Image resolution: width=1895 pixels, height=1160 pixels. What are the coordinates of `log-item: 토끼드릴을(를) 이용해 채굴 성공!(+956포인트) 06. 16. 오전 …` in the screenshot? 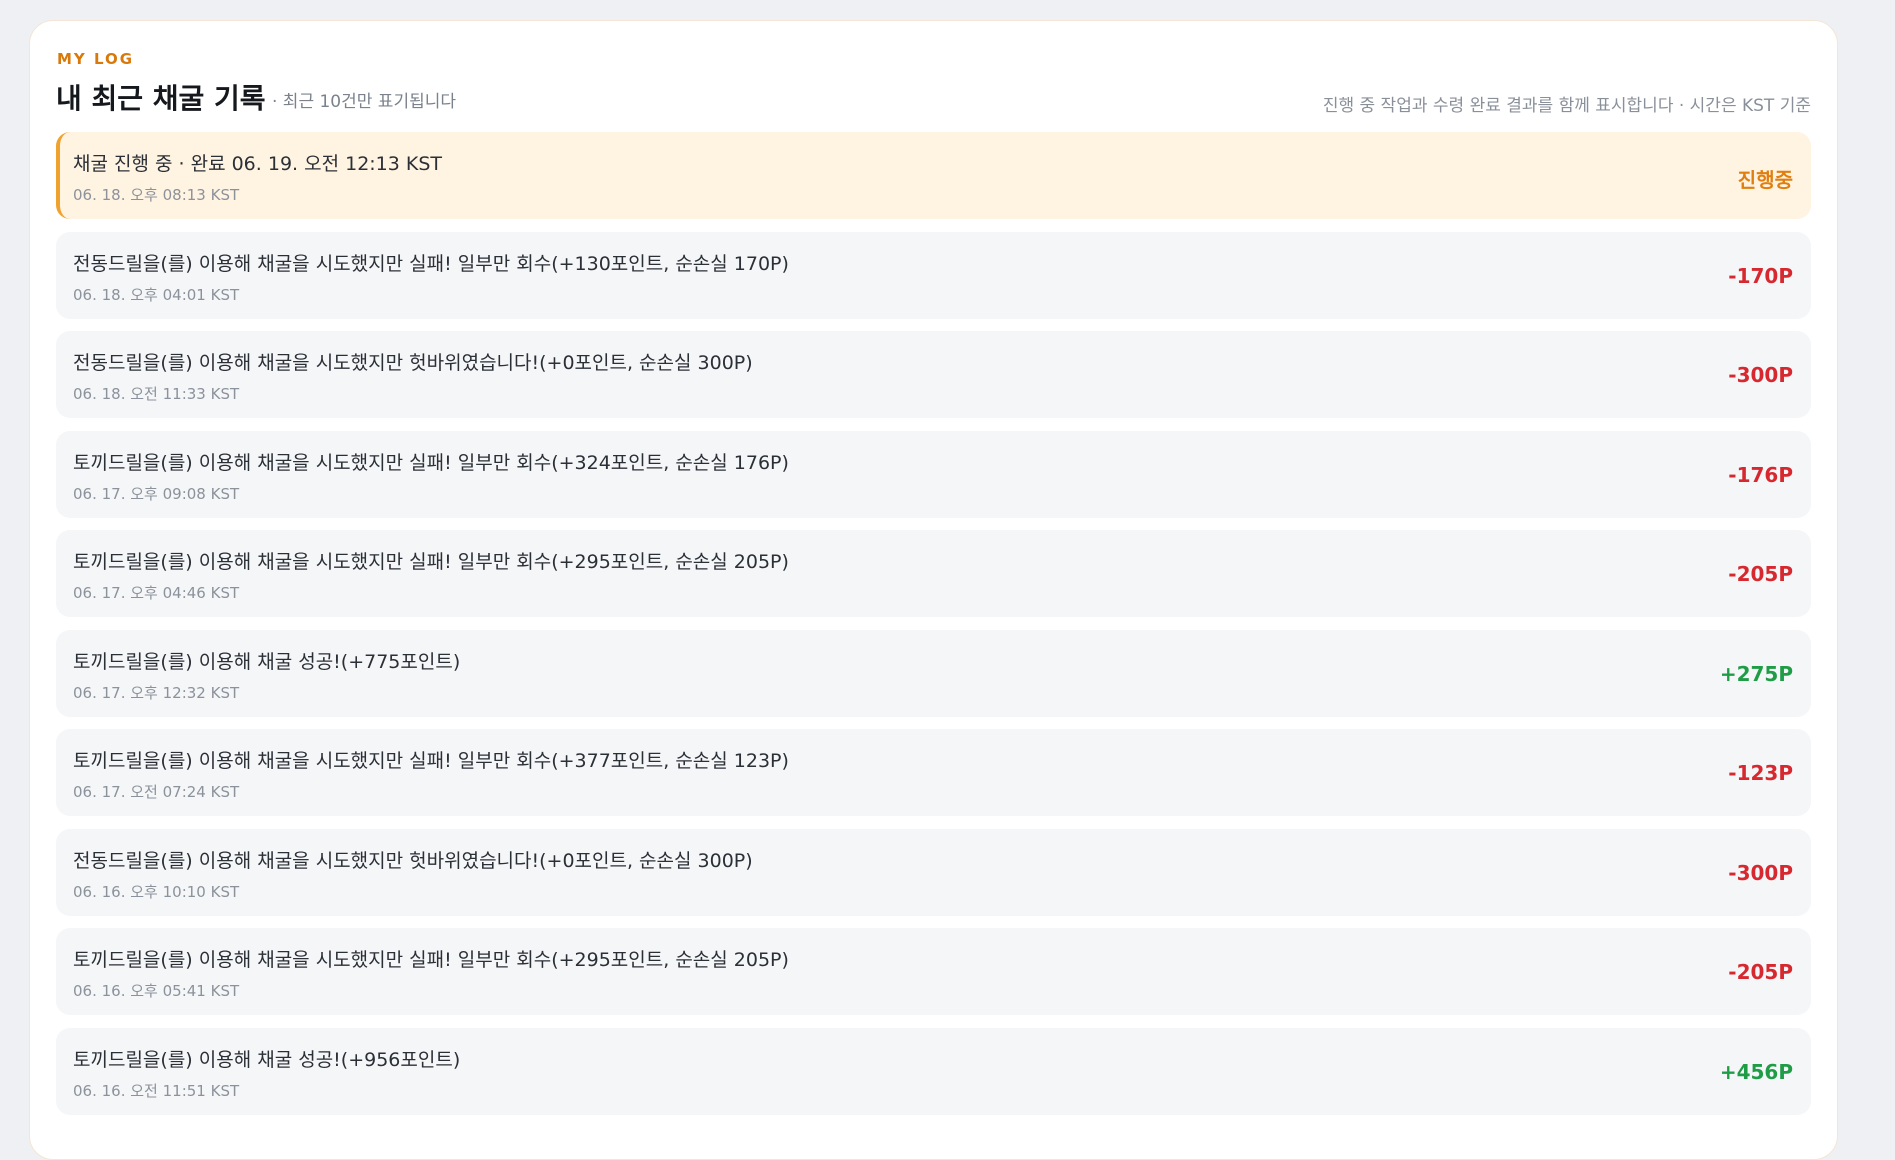 It's located at (933, 1071).